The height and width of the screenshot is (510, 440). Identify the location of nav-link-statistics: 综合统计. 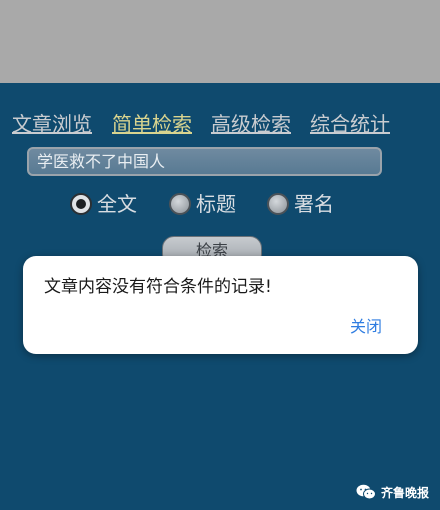
(350, 124).